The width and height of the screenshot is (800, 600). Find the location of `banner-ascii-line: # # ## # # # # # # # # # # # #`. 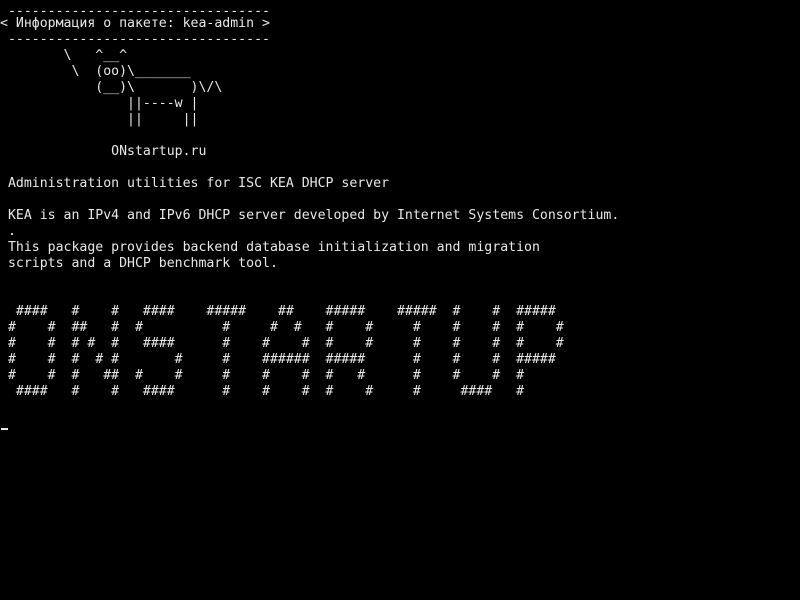

banner-ascii-line: # # ## # # # # # # # # # # # # is located at coordinates (282, 327).